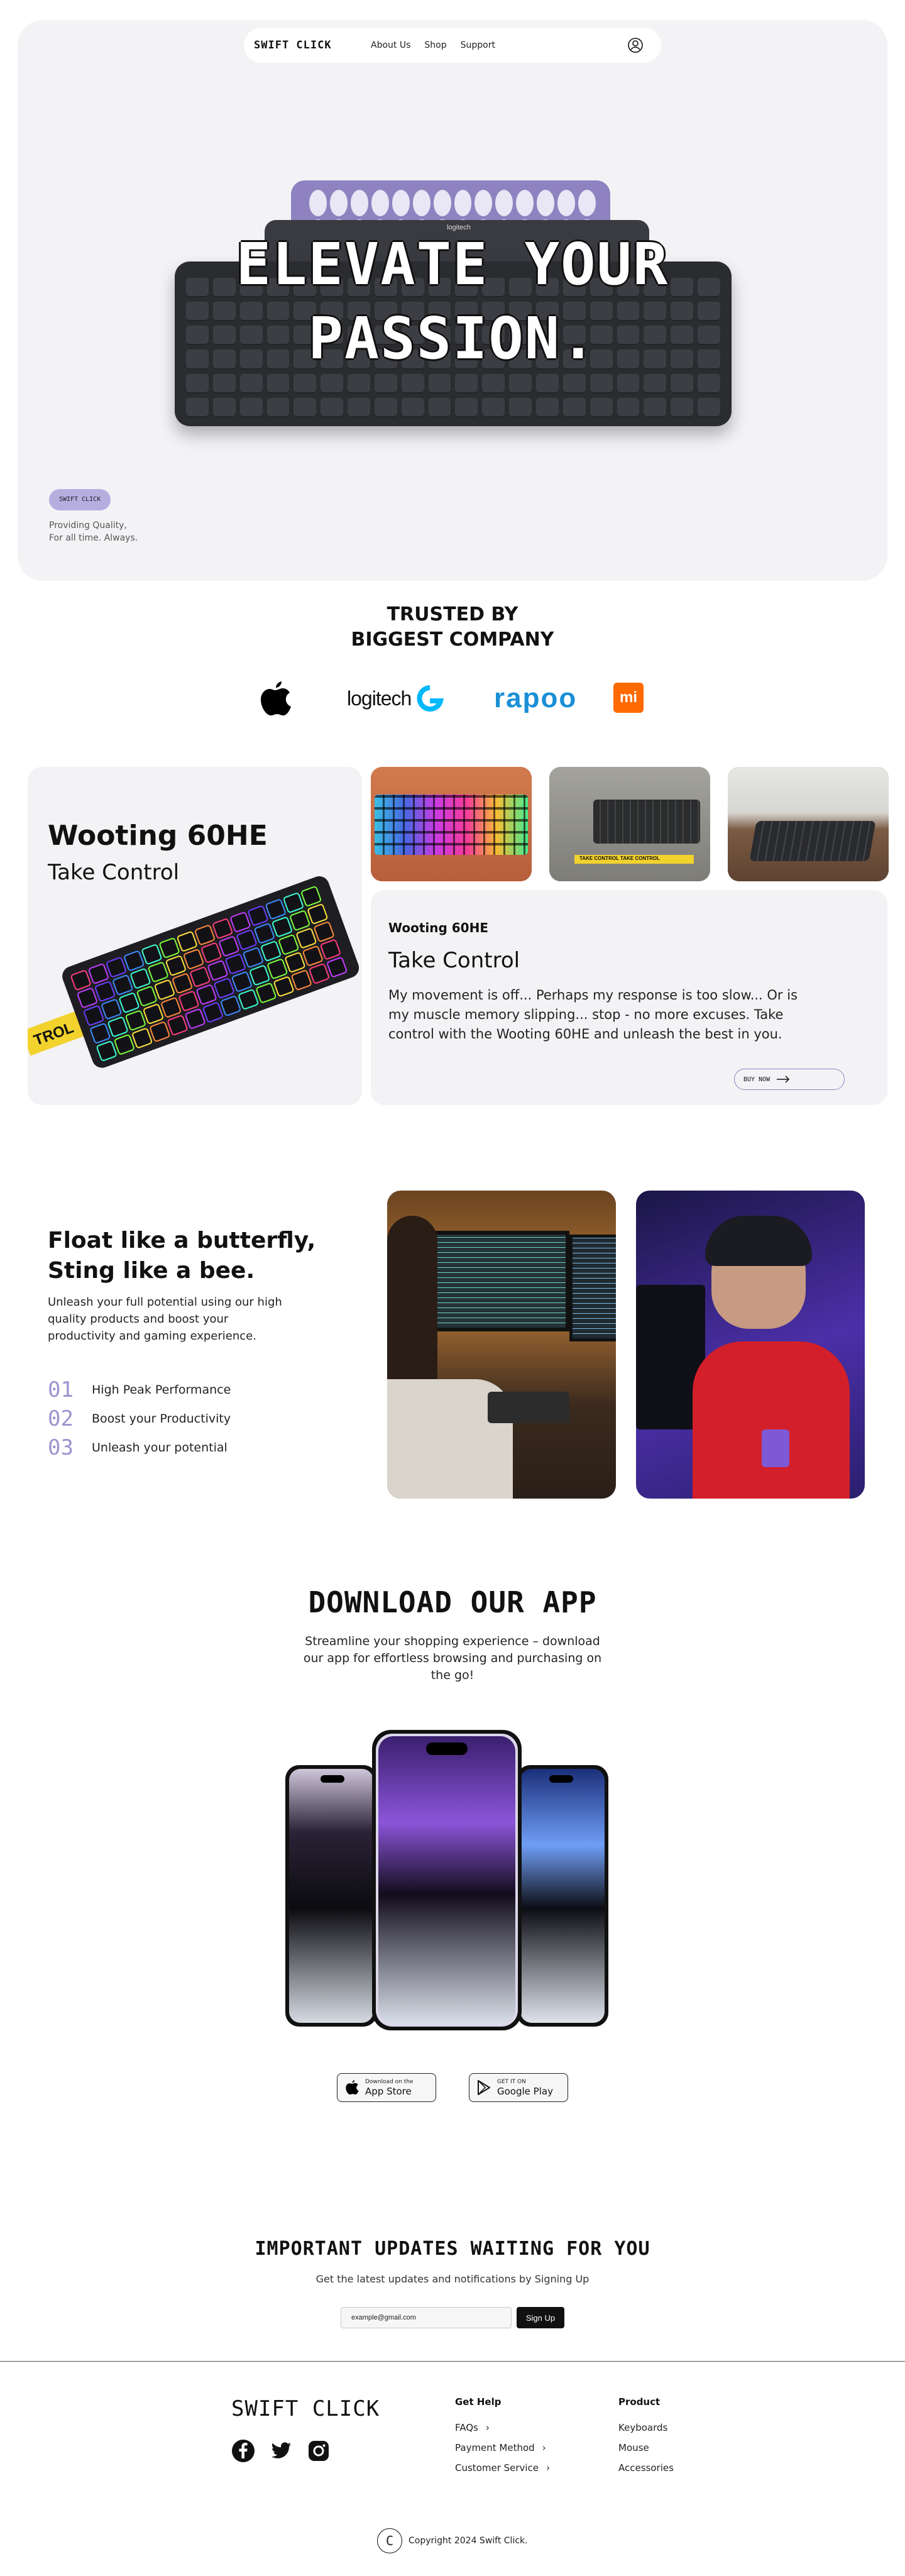 Image resolution: width=905 pixels, height=2576 pixels. What do you see at coordinates (478, 2402) in the screenshot?
I see `footer-help-title: Get Help` at bounding box center [478, 2402].